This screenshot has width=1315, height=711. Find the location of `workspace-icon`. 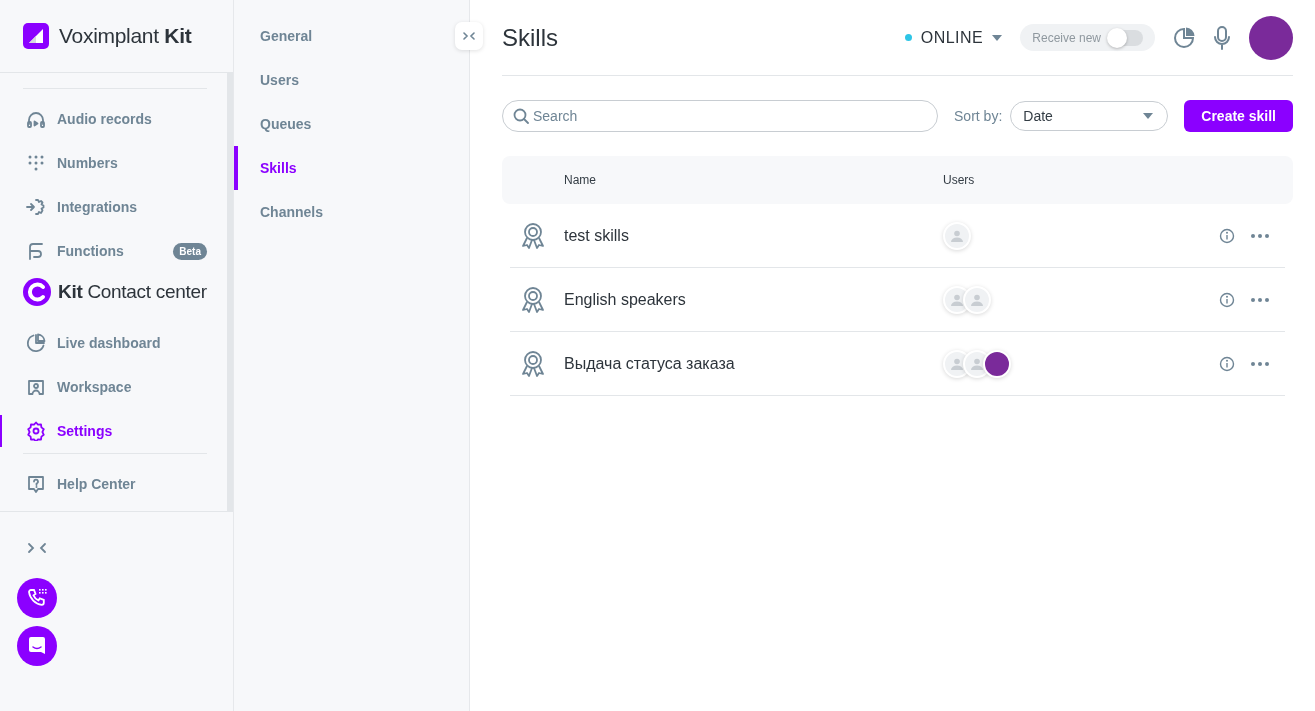

workspace-icon is located at coordinates (36, 387).